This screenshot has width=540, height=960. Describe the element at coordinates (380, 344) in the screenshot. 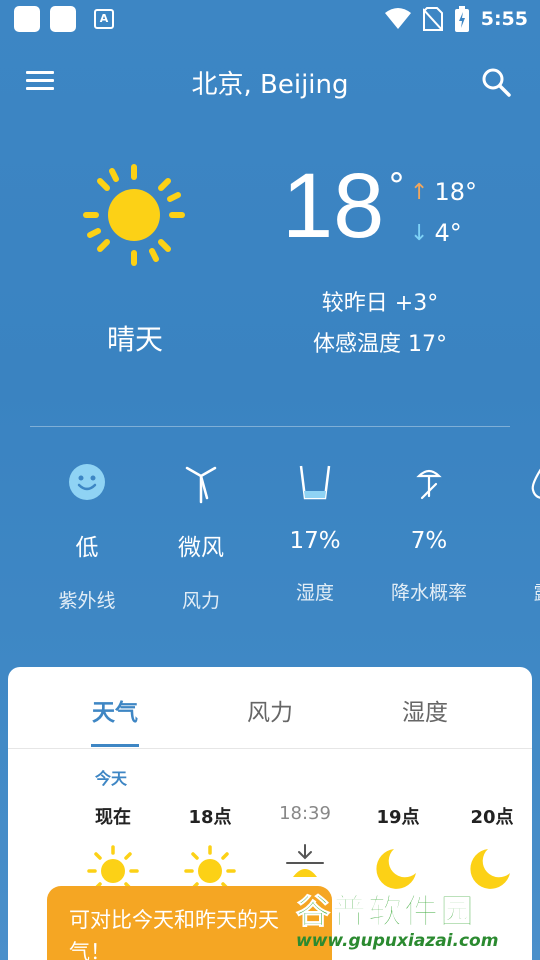

I see `feels-like: 体感温度 17°` at that location.